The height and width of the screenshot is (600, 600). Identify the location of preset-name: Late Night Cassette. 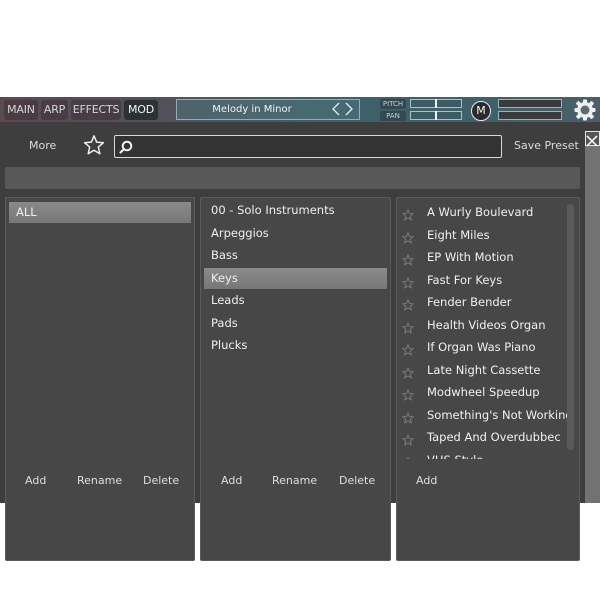
(484, 369).